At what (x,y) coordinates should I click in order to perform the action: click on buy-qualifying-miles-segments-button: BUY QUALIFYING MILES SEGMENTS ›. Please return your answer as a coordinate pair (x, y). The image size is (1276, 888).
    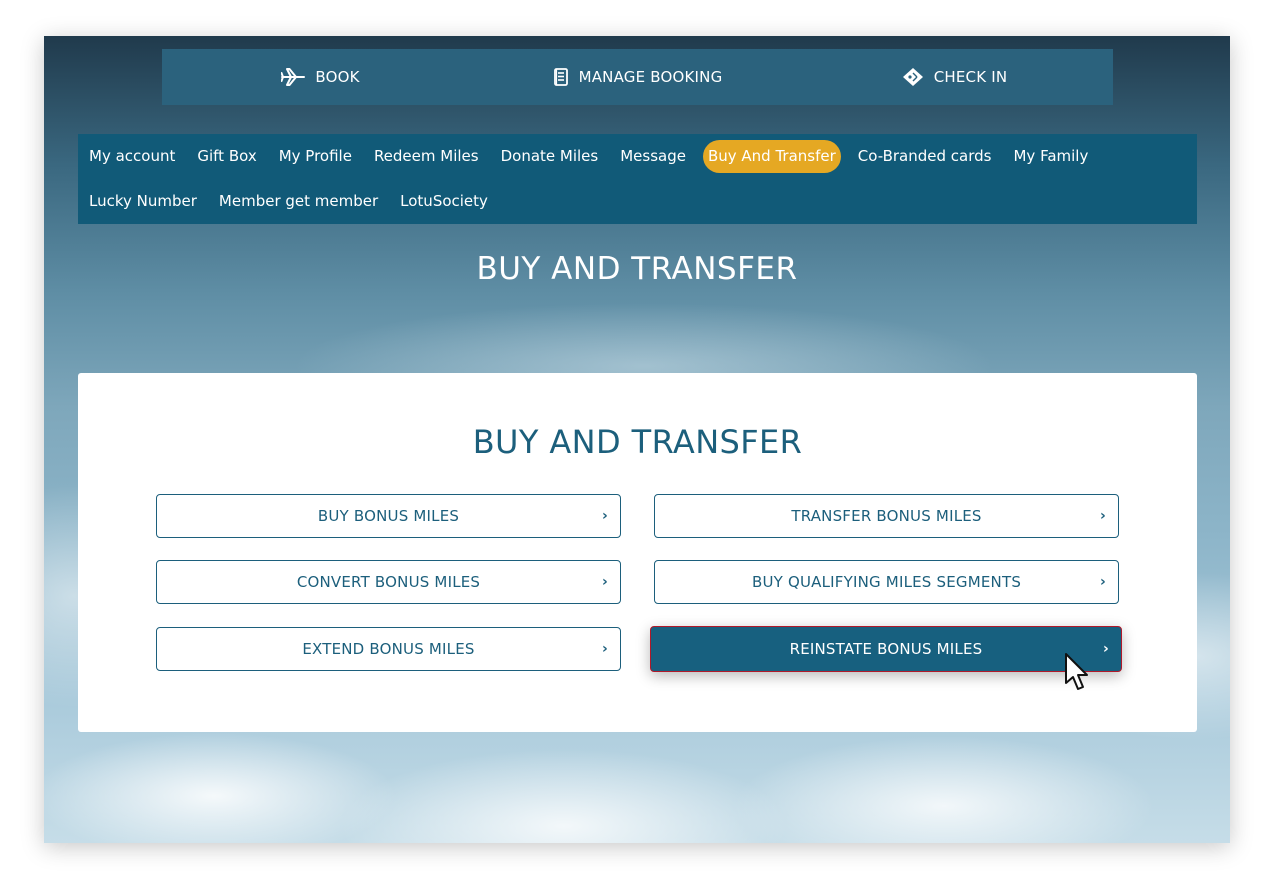
    Looking at the image, I should click on (886, 582).